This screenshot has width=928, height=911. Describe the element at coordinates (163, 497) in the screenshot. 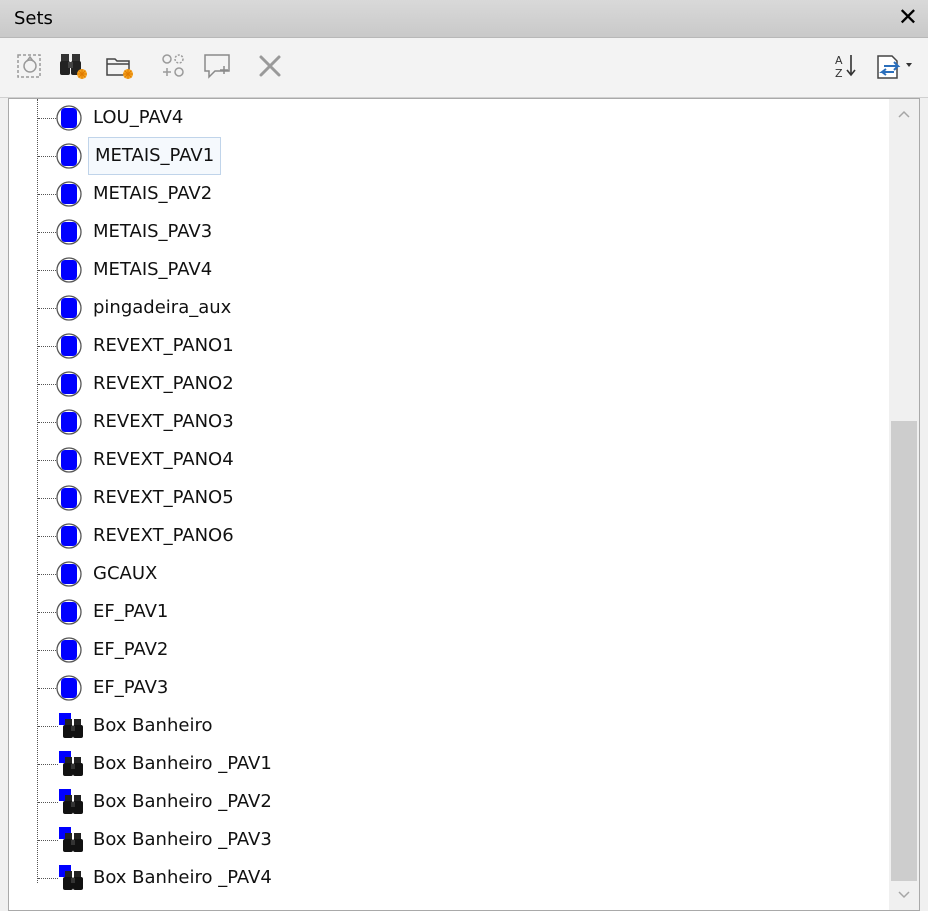

I see `tree-item-label: REVEXT_PANO5` at that location.